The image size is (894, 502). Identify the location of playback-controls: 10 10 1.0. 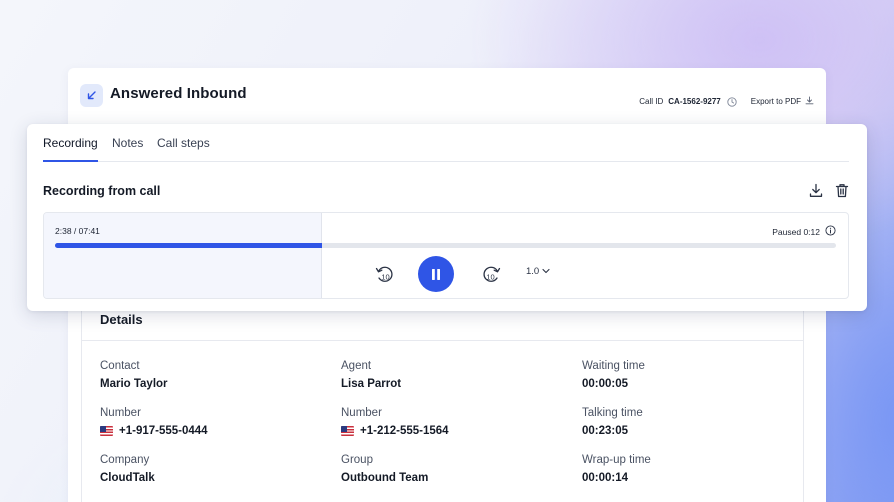
(474, 274).